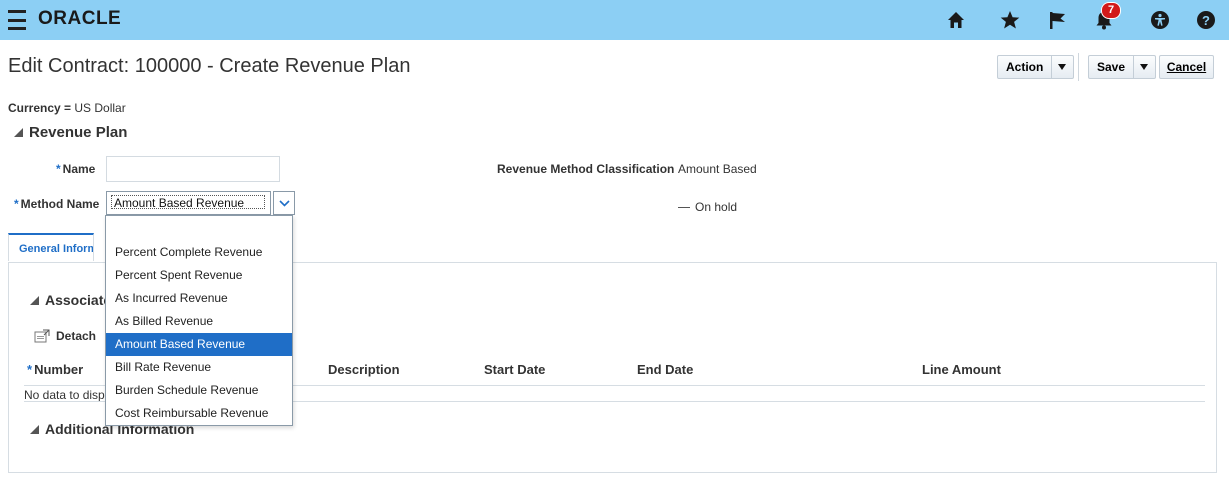  What do you see at coordinates (199, 367) in the screenshot?
I see `dropdown-option: Bill Rate Revenue` at bounding box center [199, 367].